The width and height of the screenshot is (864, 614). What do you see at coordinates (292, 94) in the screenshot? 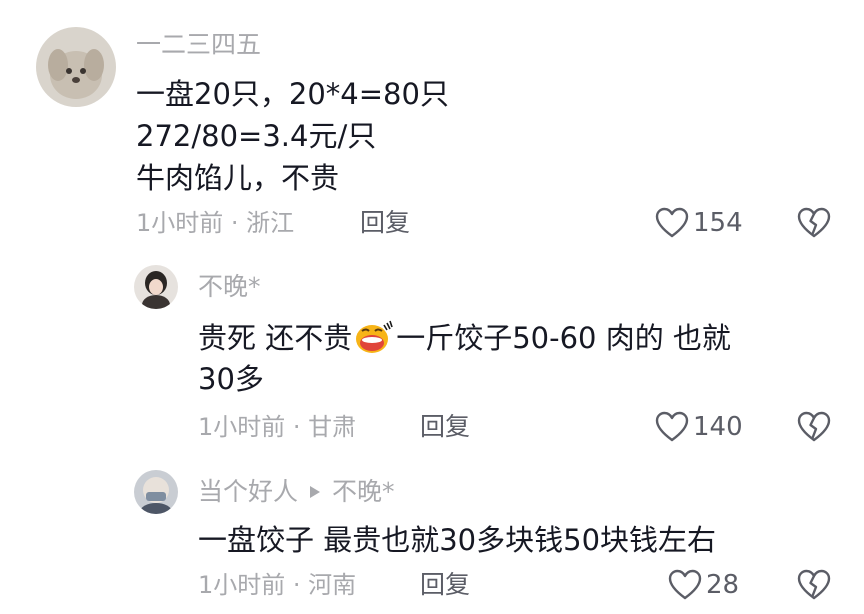
I see `comment-text-line: 一盘20只，20*4=80只` at bounding box center [292, 94].